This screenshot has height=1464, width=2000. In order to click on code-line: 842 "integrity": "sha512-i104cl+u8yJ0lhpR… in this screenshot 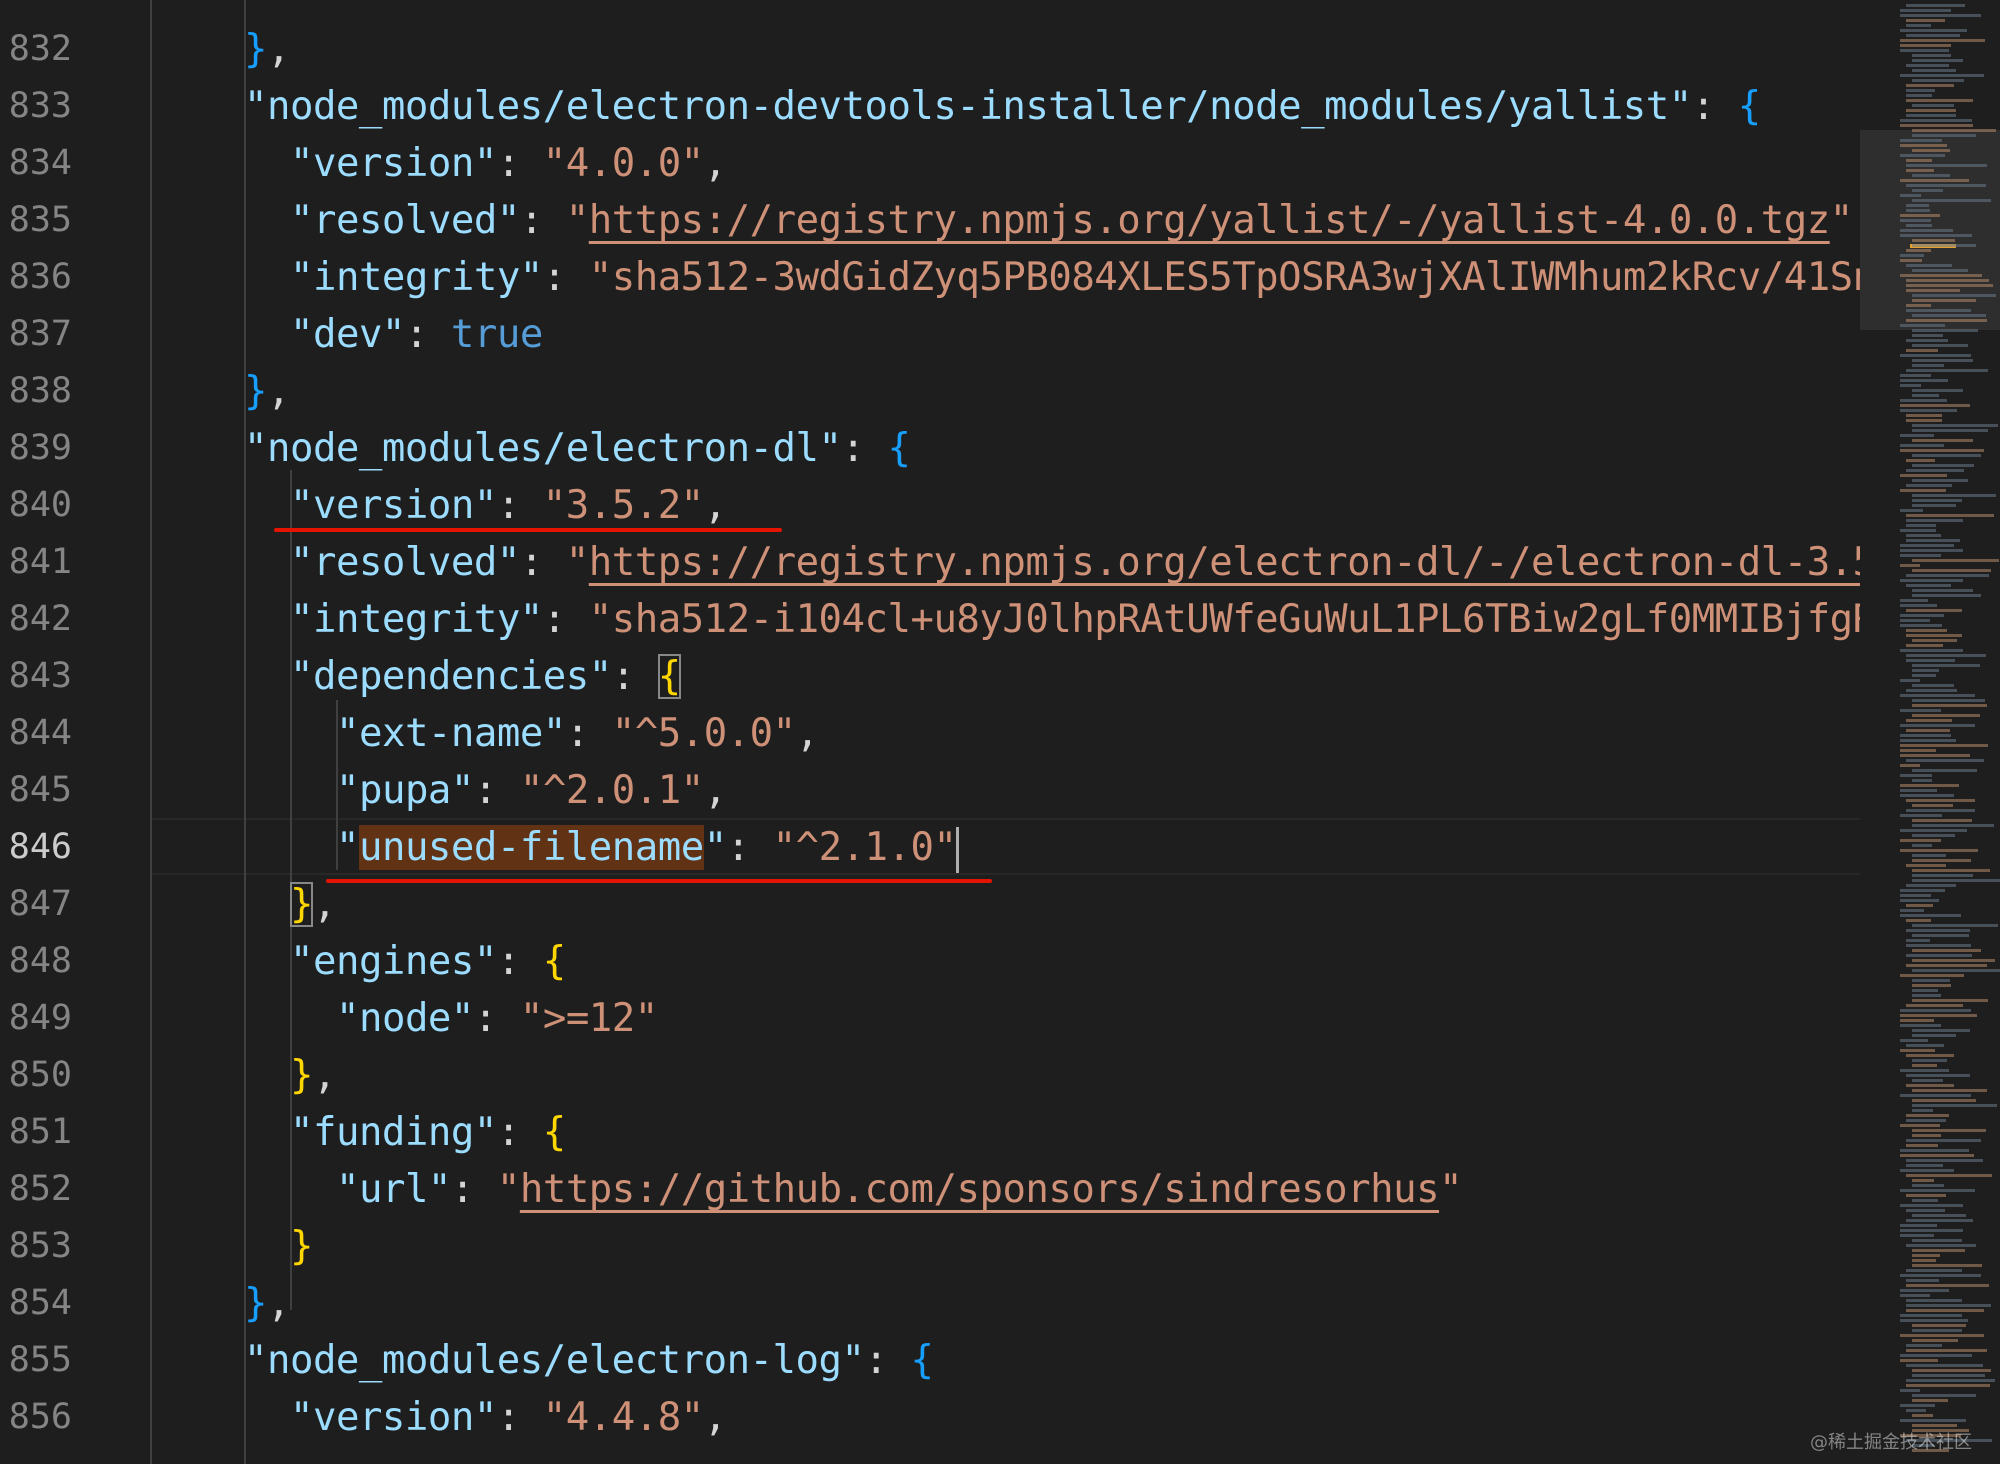, I will do `click(930, 619)`.